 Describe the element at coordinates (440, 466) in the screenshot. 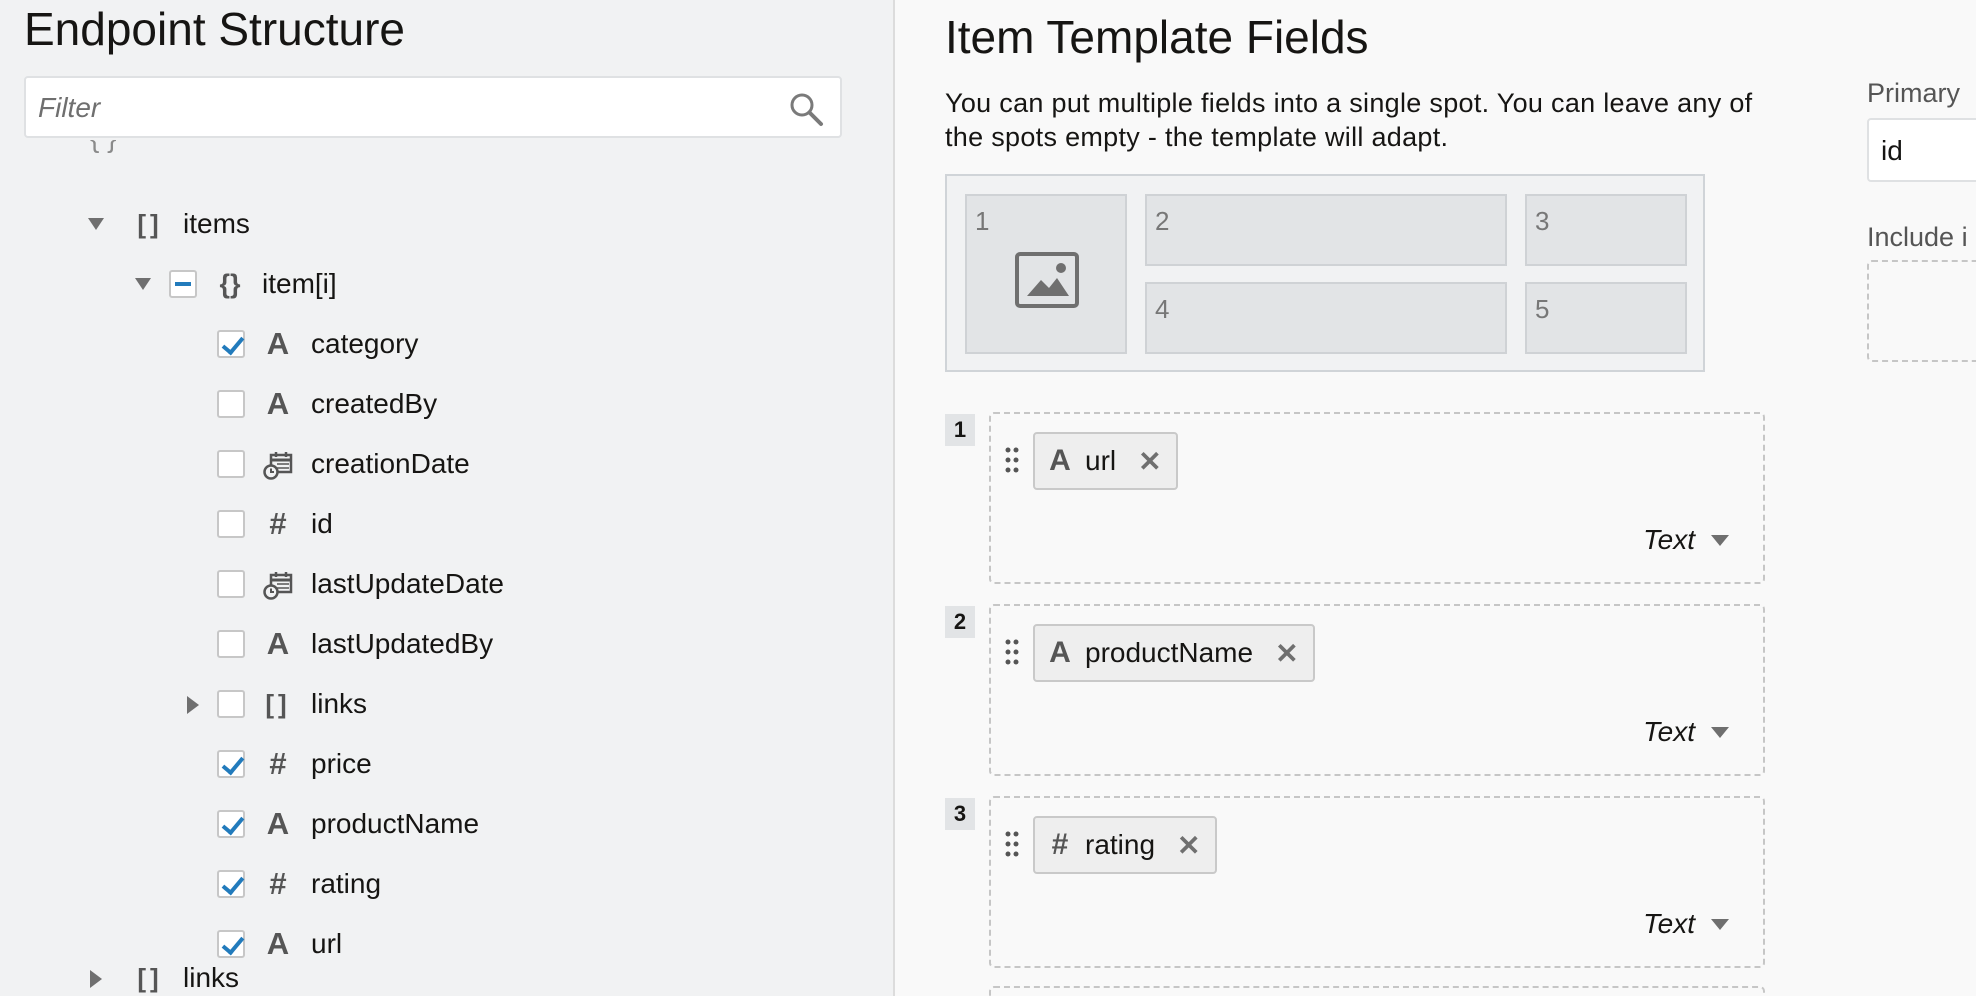

I see `tree-node-creationdate: creationDate` at that location.